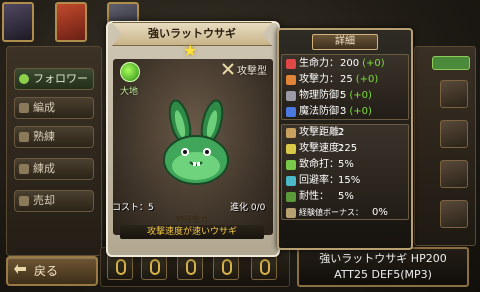  I want to click on resist-icon, so click(291, 197).